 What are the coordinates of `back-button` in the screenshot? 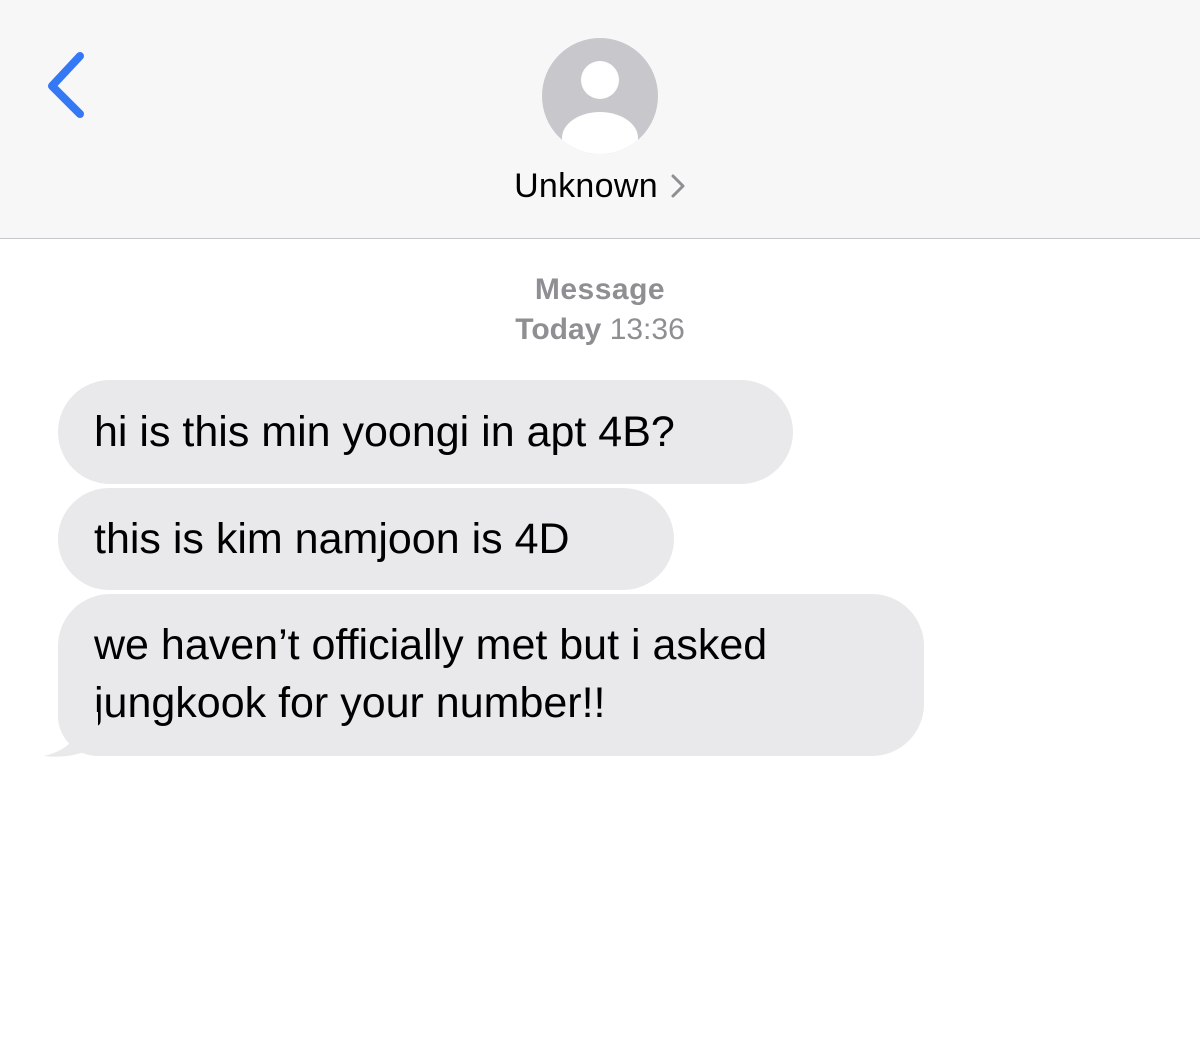 It's located at (66, 86).